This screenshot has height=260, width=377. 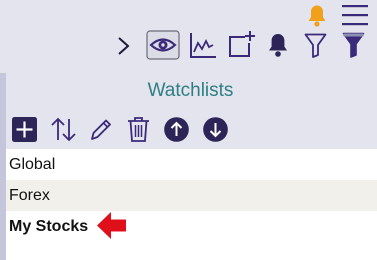 I want to click on edit-icon, so click(x=101, y=129).